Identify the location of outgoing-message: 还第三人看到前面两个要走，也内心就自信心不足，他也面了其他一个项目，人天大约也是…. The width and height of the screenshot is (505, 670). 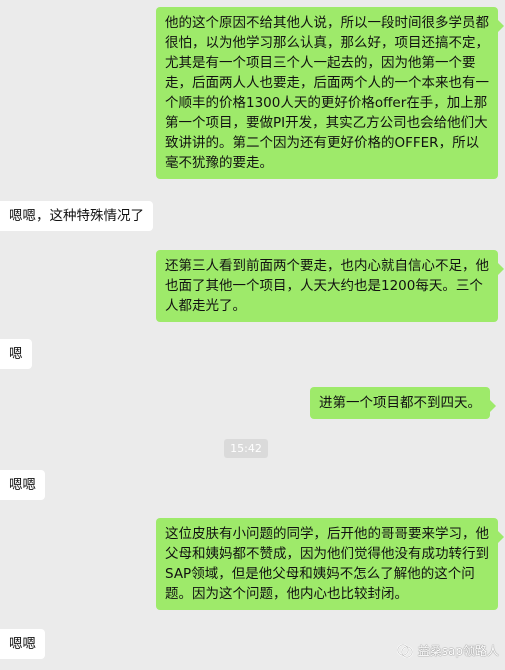
(330, 286).